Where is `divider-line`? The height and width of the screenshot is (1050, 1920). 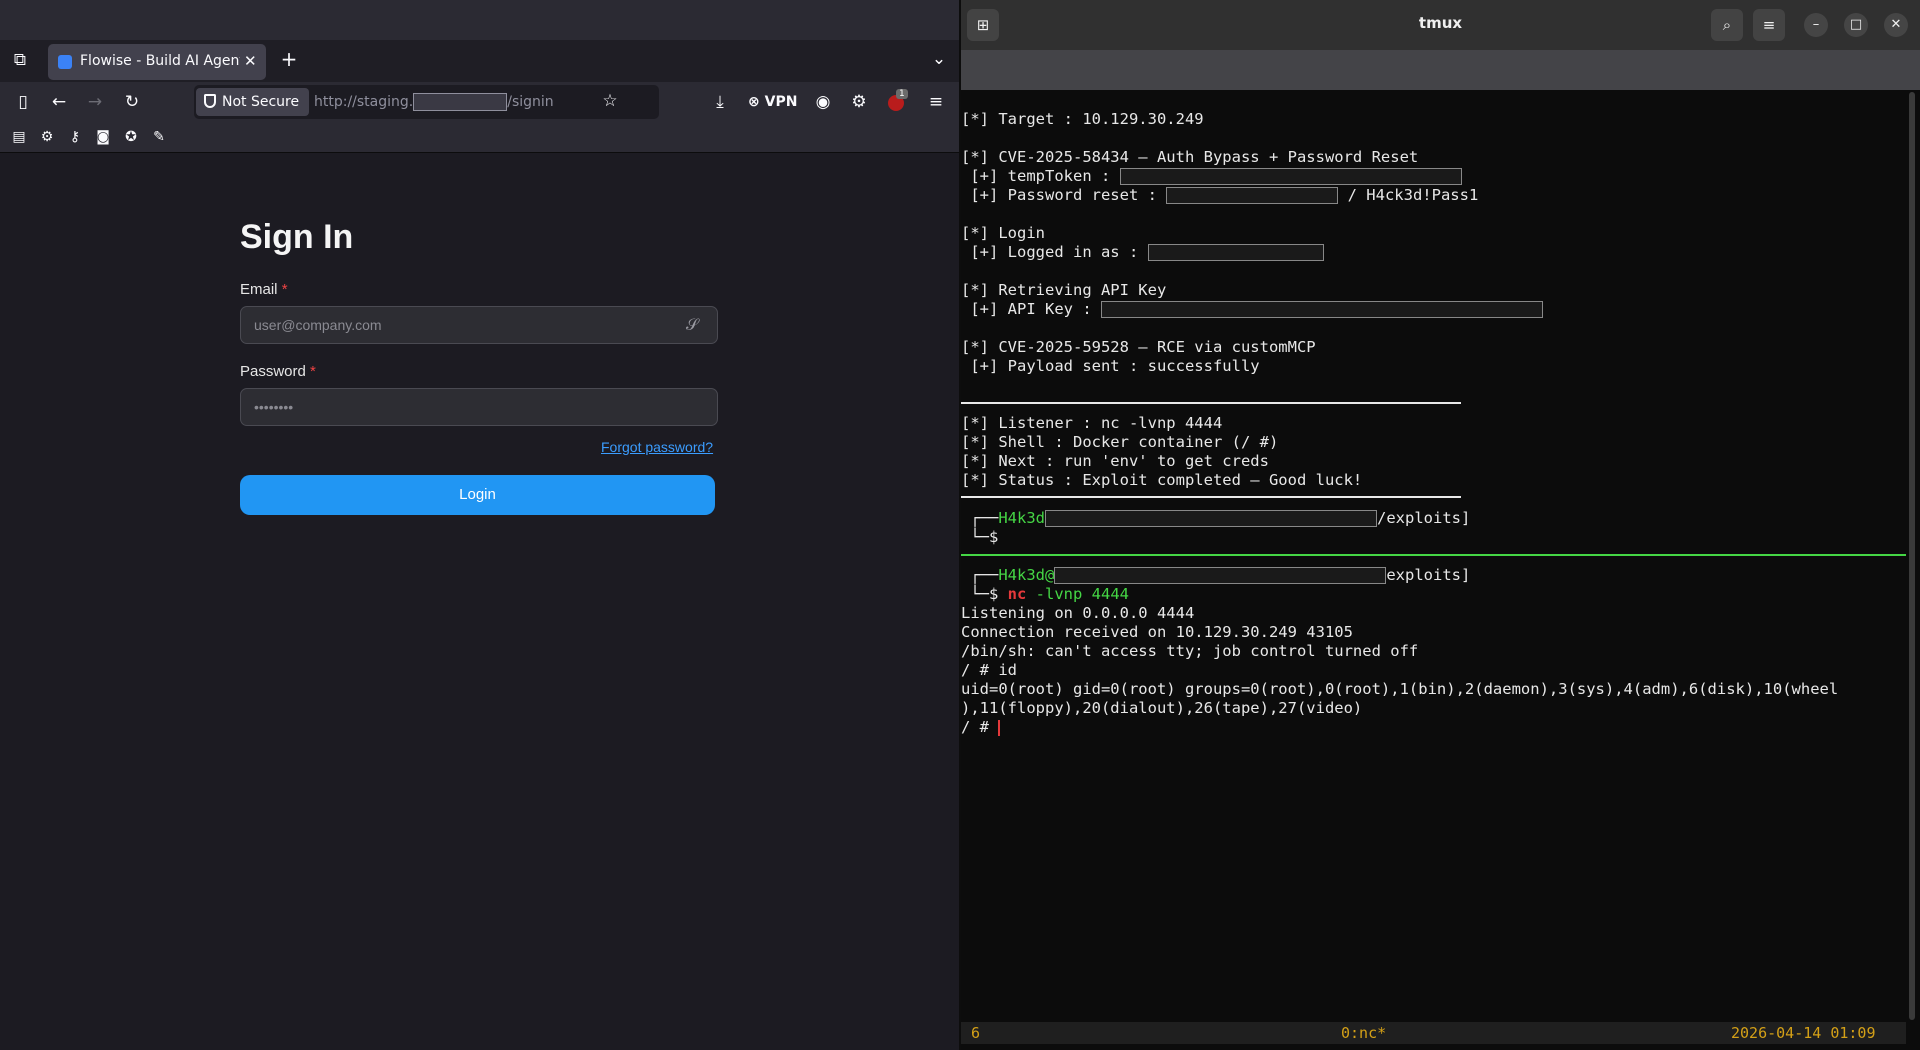 divider-line is located at coordinates (1211, 403).